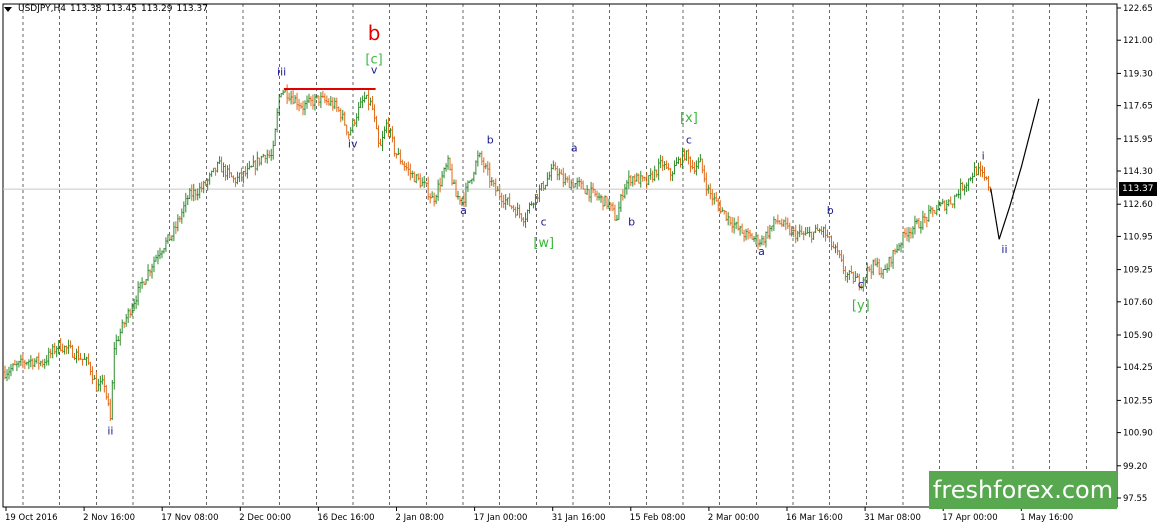  I want to click on y-tick-label: 110.95, so click(1138, 237).